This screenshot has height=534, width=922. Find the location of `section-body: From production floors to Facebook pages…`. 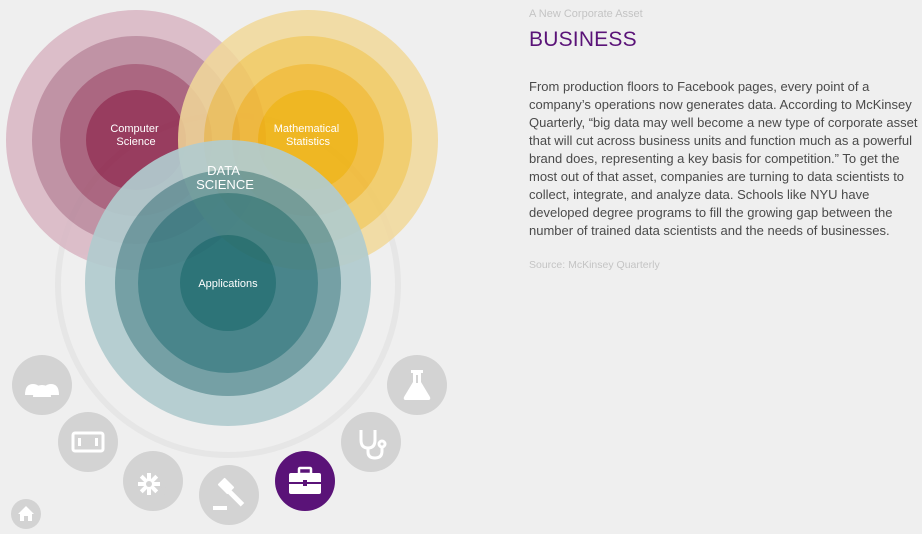

section-body: From production floors to Facebook pages… is located at coordinates (723, 158).